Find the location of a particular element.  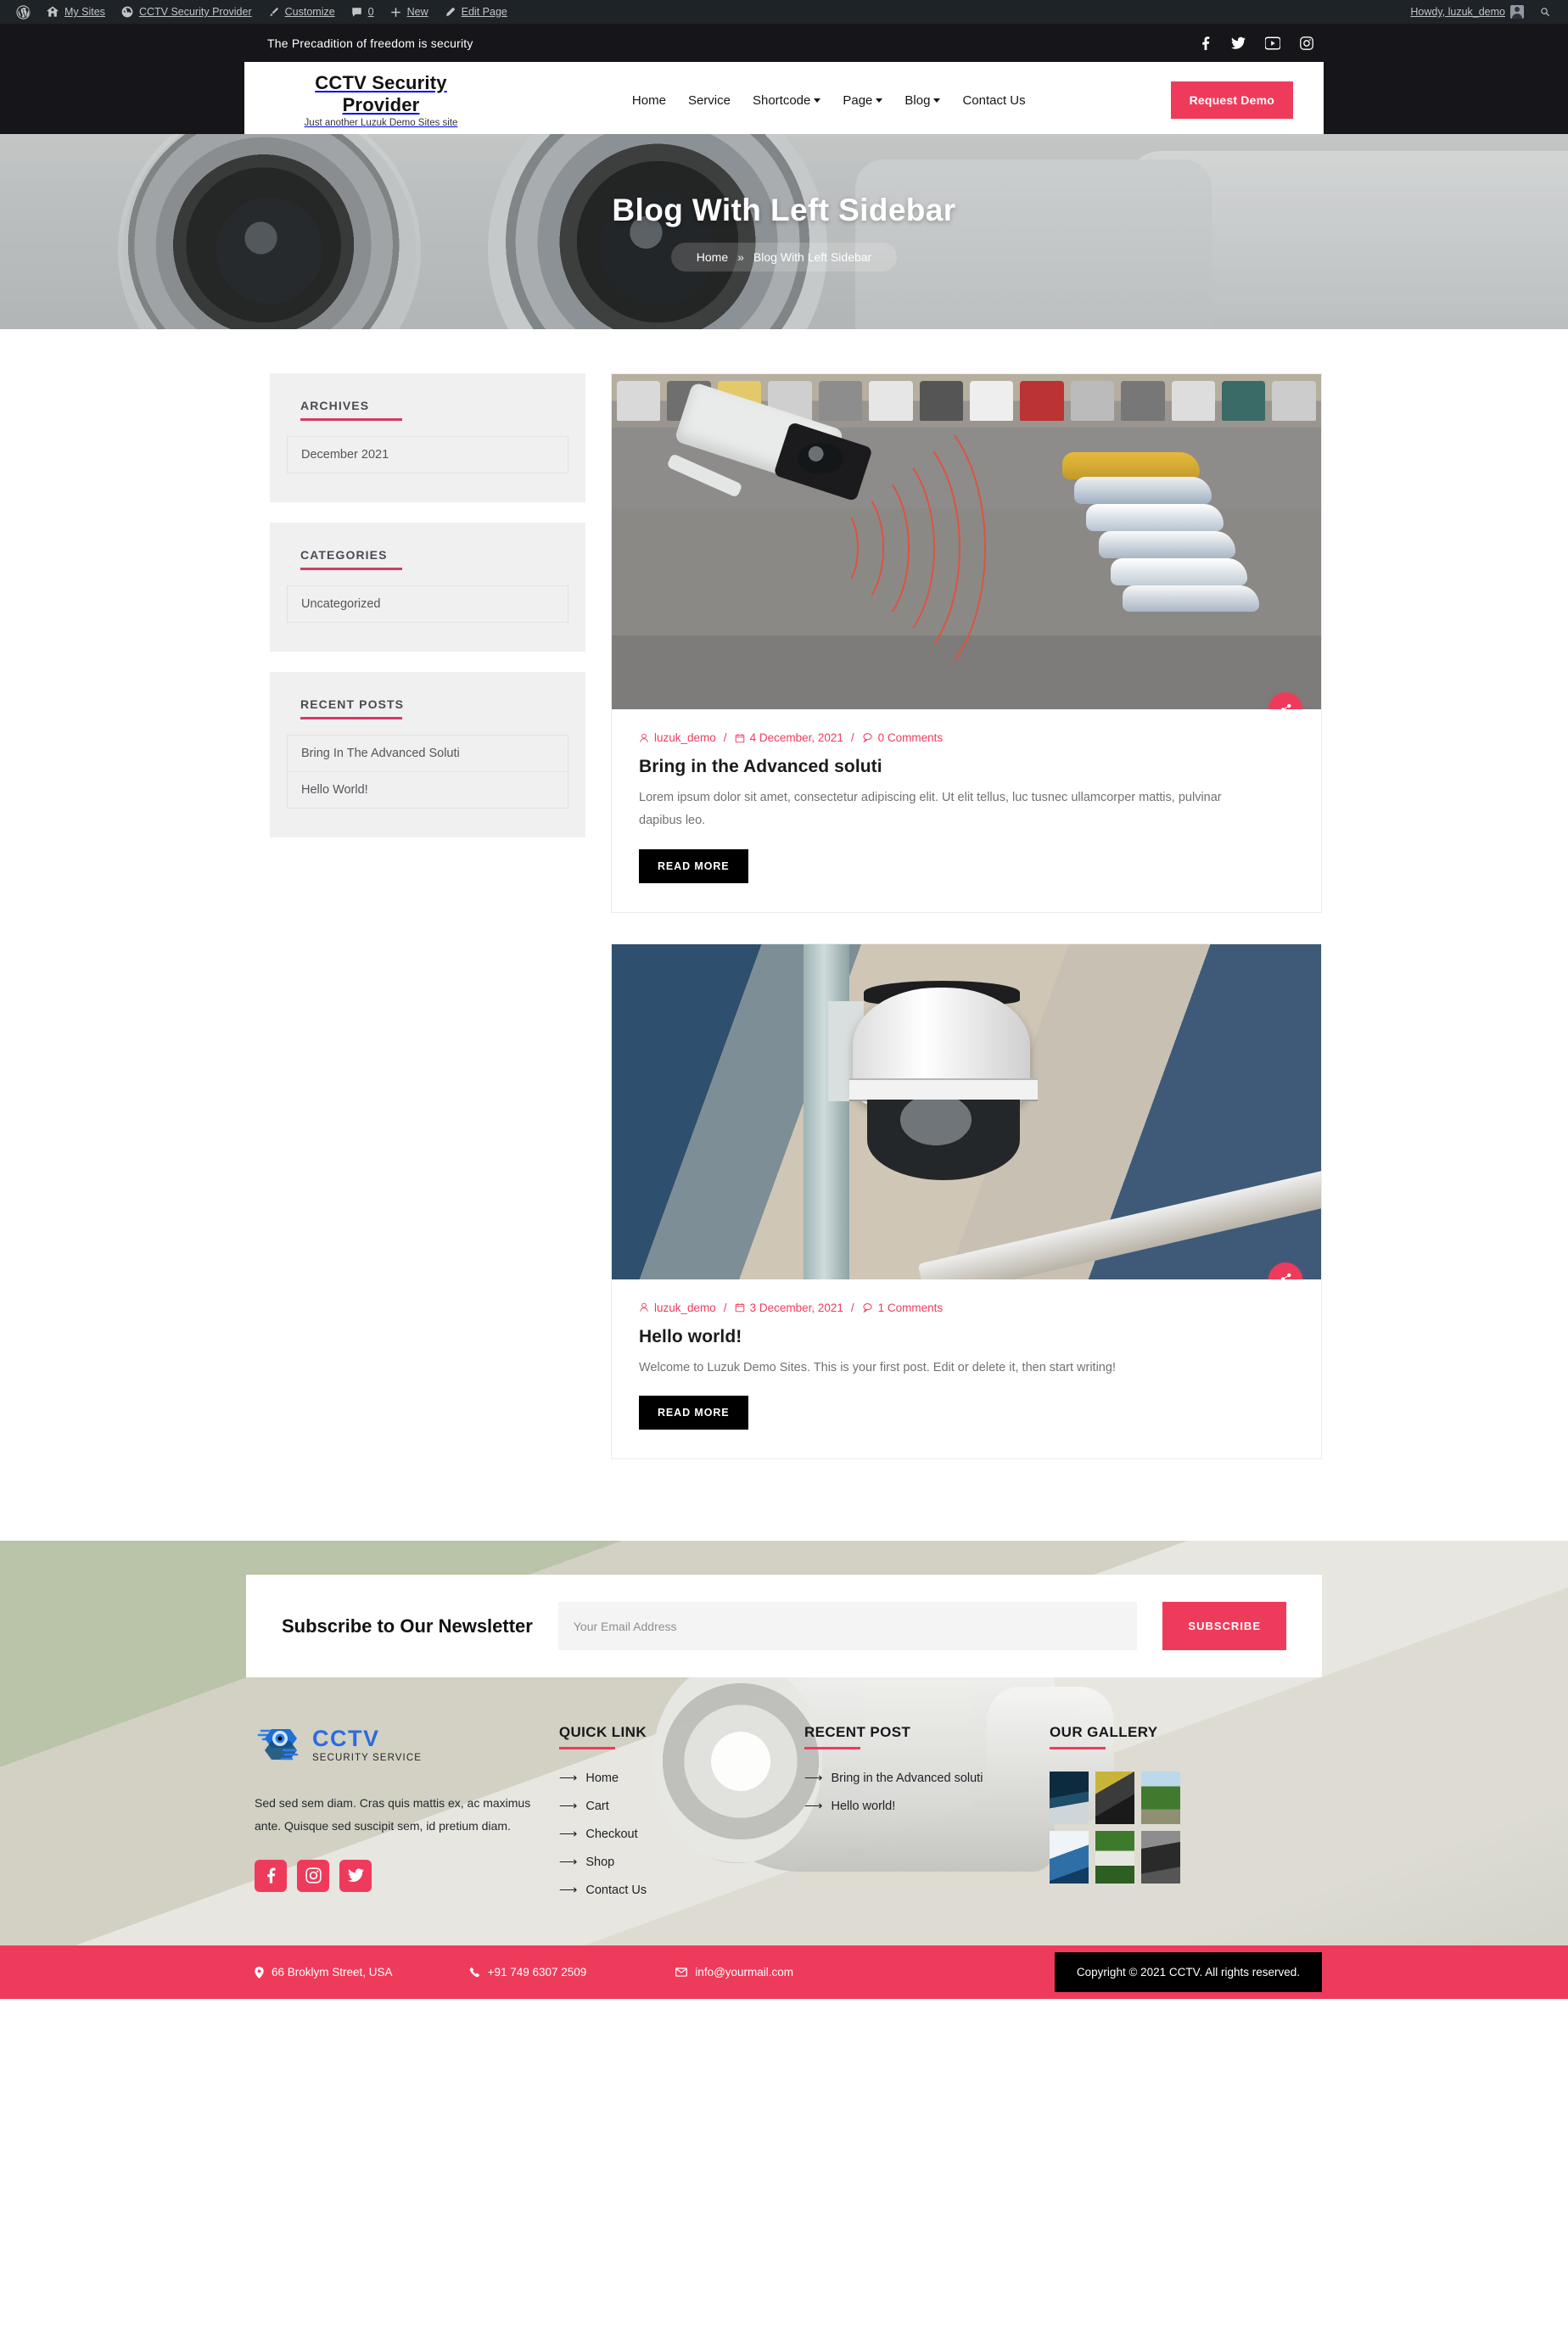

post-date: 4 December, 2021 is located at coordinates (789, 738).